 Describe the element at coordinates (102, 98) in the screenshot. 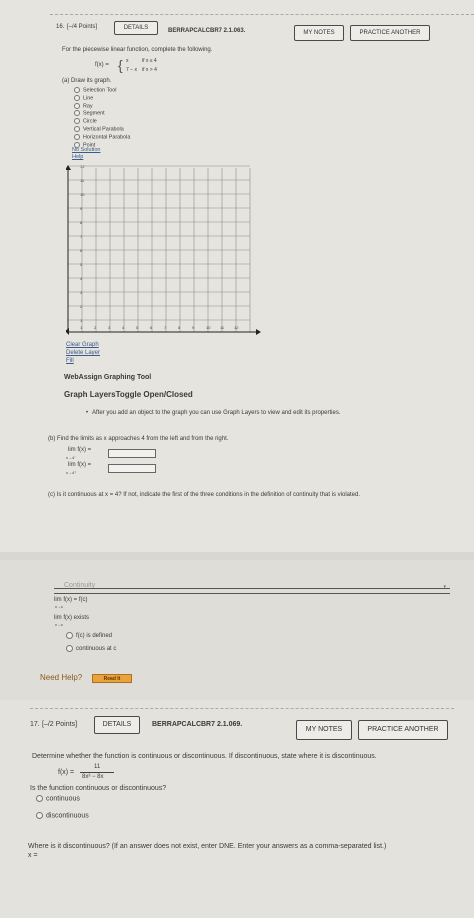

I see `tool-line: Line` at that location.